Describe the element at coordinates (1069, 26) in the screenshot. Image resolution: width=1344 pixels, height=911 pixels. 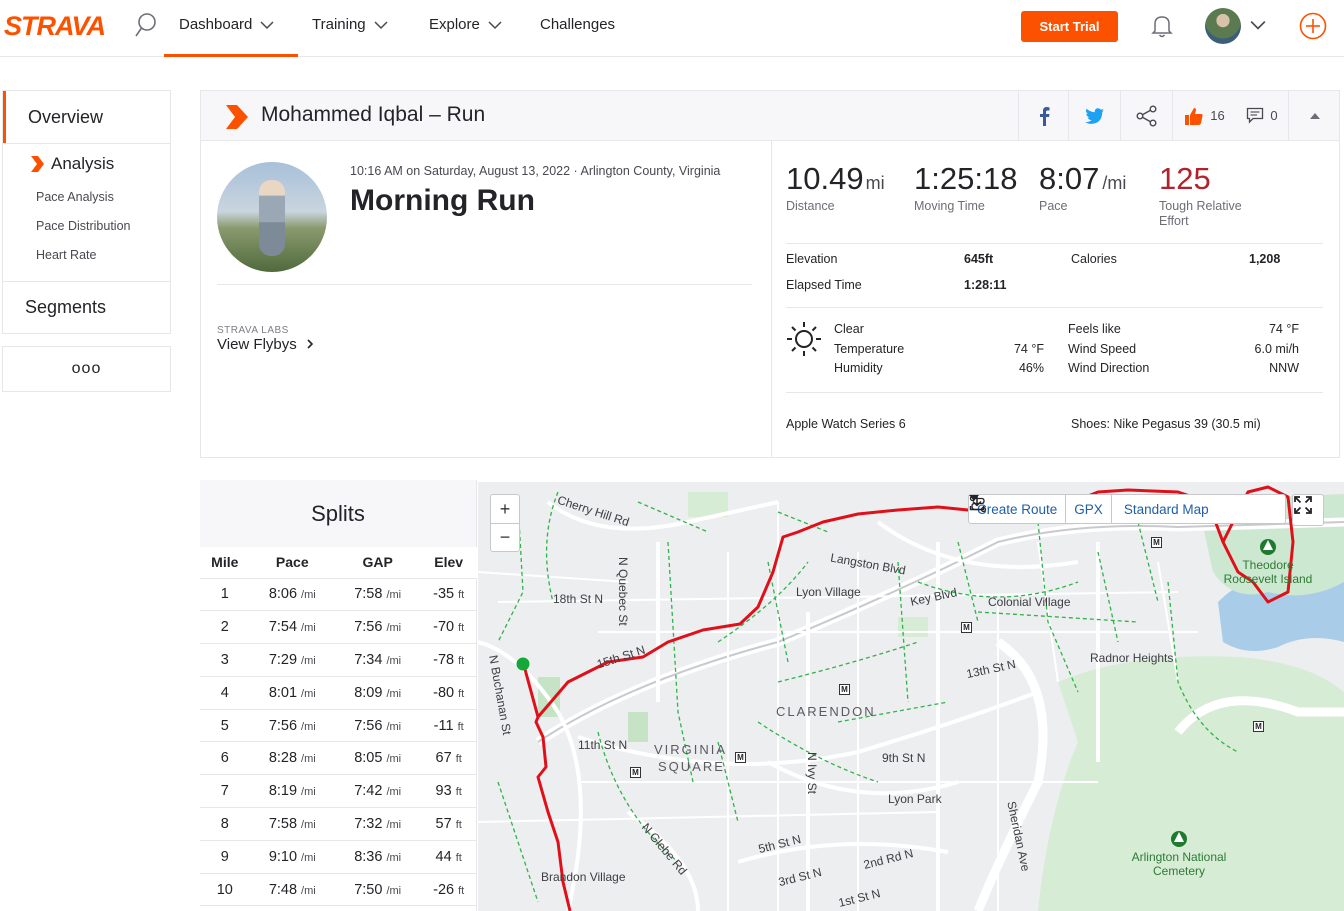
I see `start-trial-button: Start Trial` at that location.